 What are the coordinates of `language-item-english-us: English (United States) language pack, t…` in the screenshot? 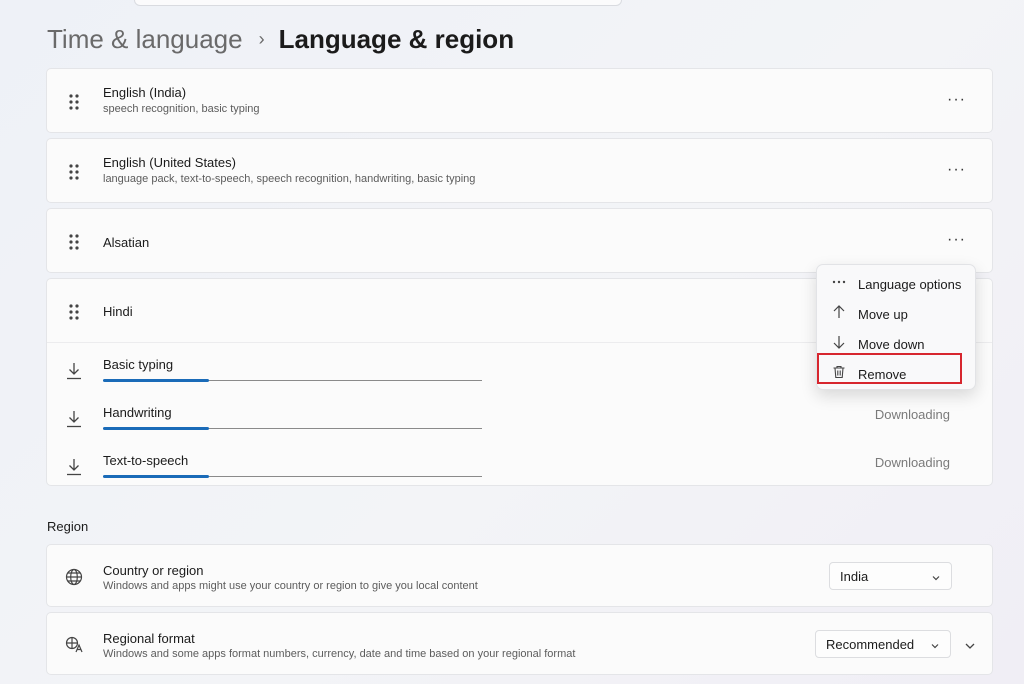 It's located at (519, 170).